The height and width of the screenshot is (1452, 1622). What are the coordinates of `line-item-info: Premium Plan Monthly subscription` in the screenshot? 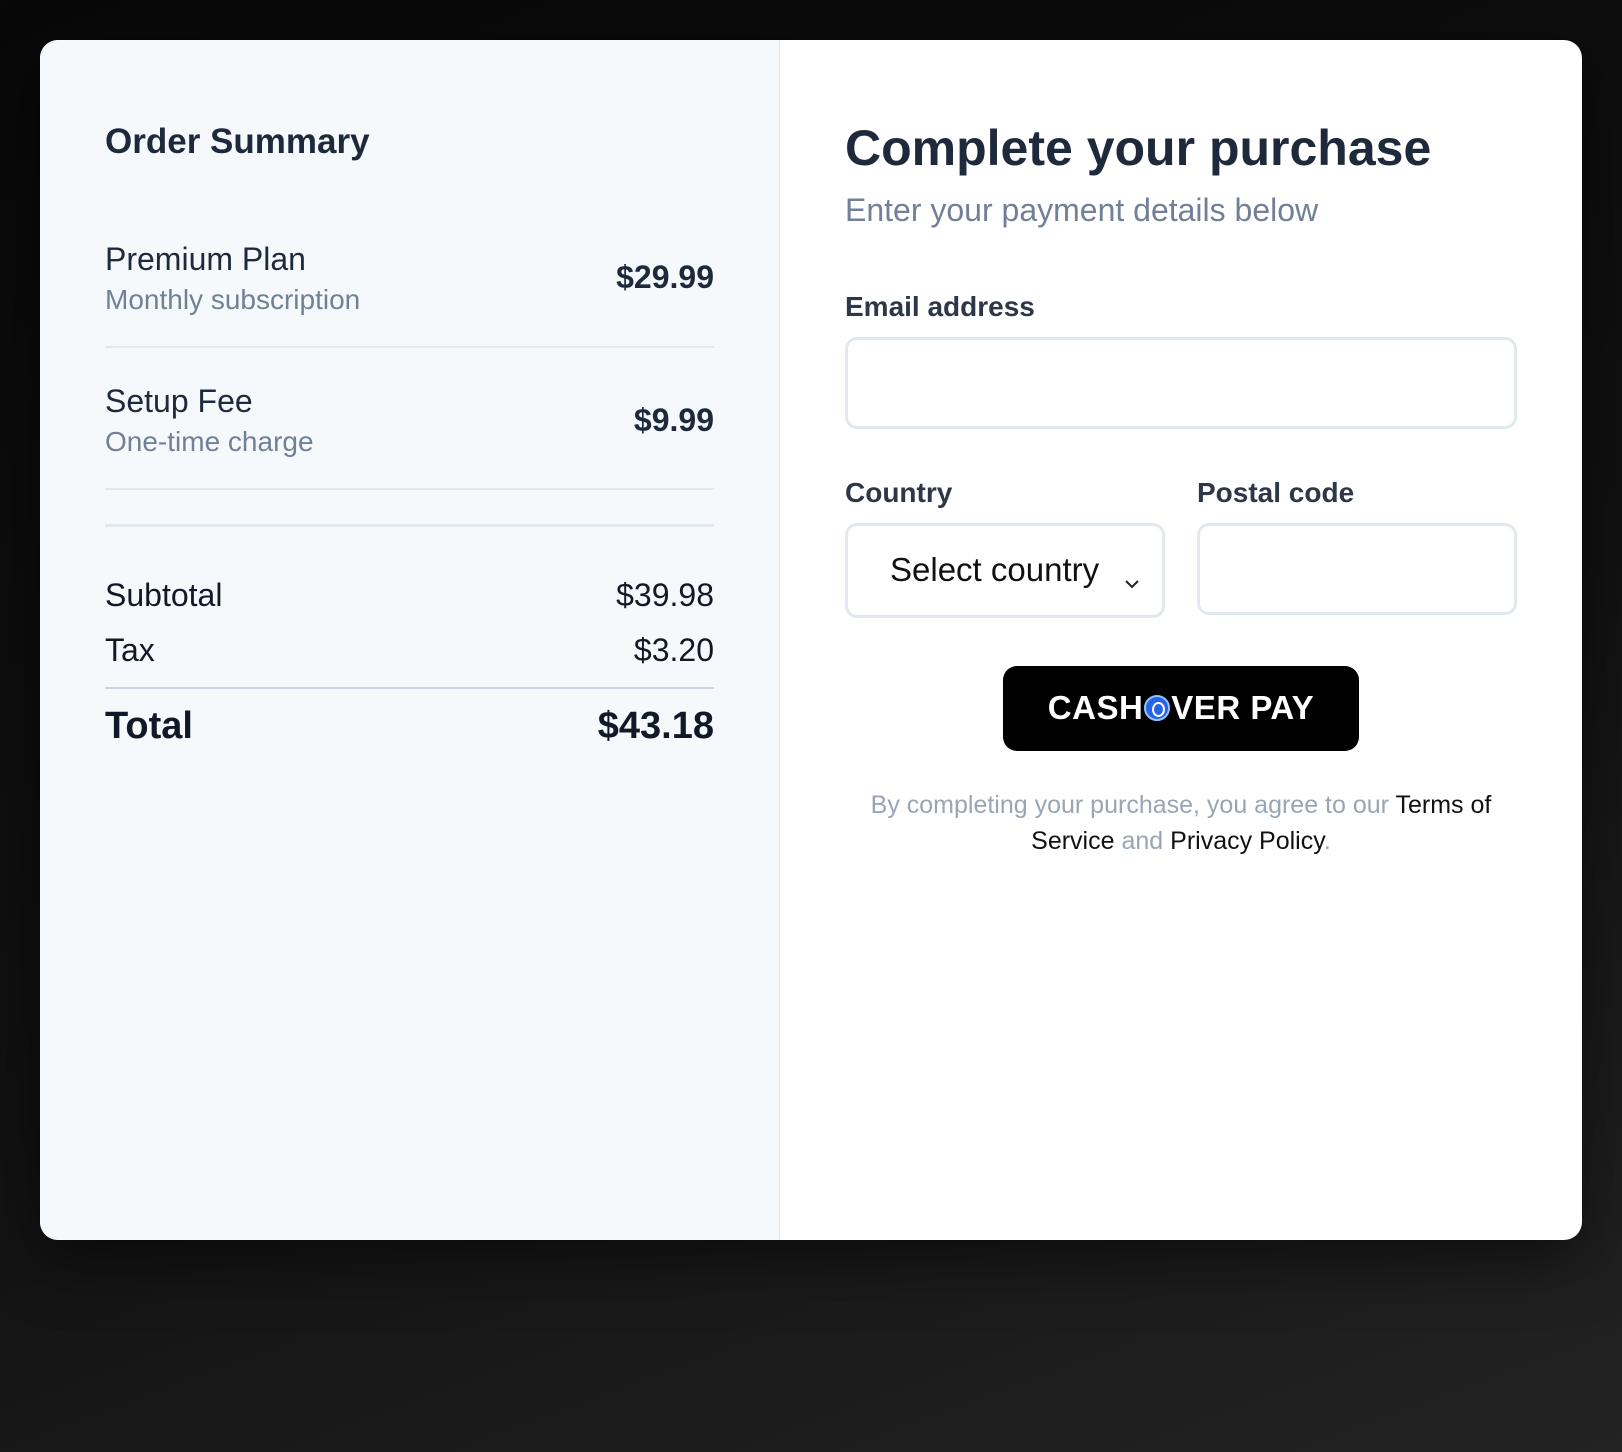 It's located at (232, 278).